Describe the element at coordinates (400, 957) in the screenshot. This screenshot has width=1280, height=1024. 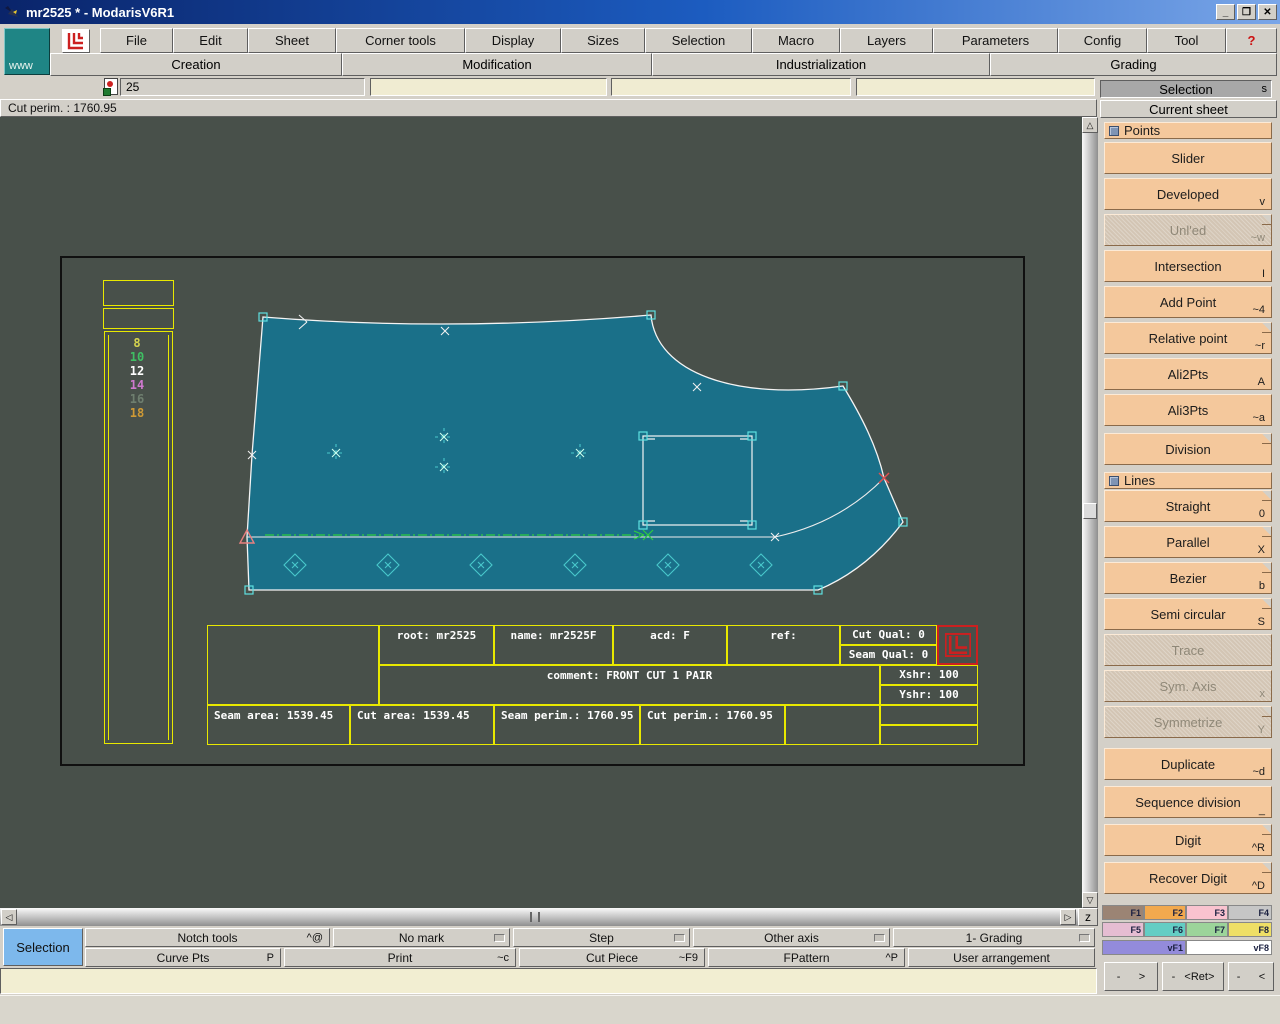
I see `print-button: Print ~c` at that location.